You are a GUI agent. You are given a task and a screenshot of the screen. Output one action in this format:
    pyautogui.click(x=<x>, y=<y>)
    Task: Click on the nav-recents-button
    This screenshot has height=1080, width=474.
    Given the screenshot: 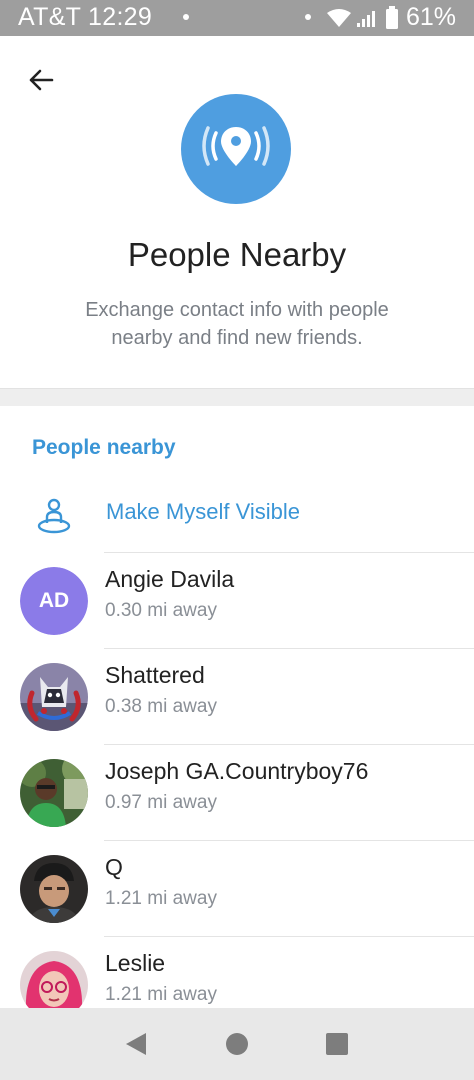 What is the action you would take?
    pyautogui.click(x=337, y=1044)
    